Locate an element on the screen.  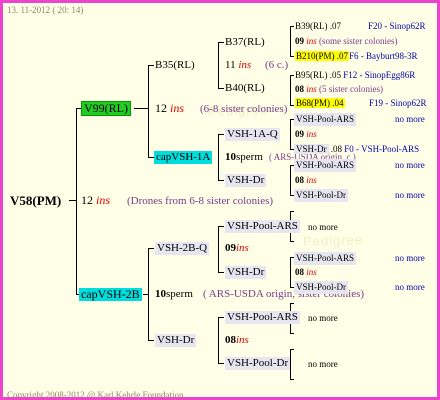
b37-father-location: F20 - Sinop62R is located at coordinates (397, 26).